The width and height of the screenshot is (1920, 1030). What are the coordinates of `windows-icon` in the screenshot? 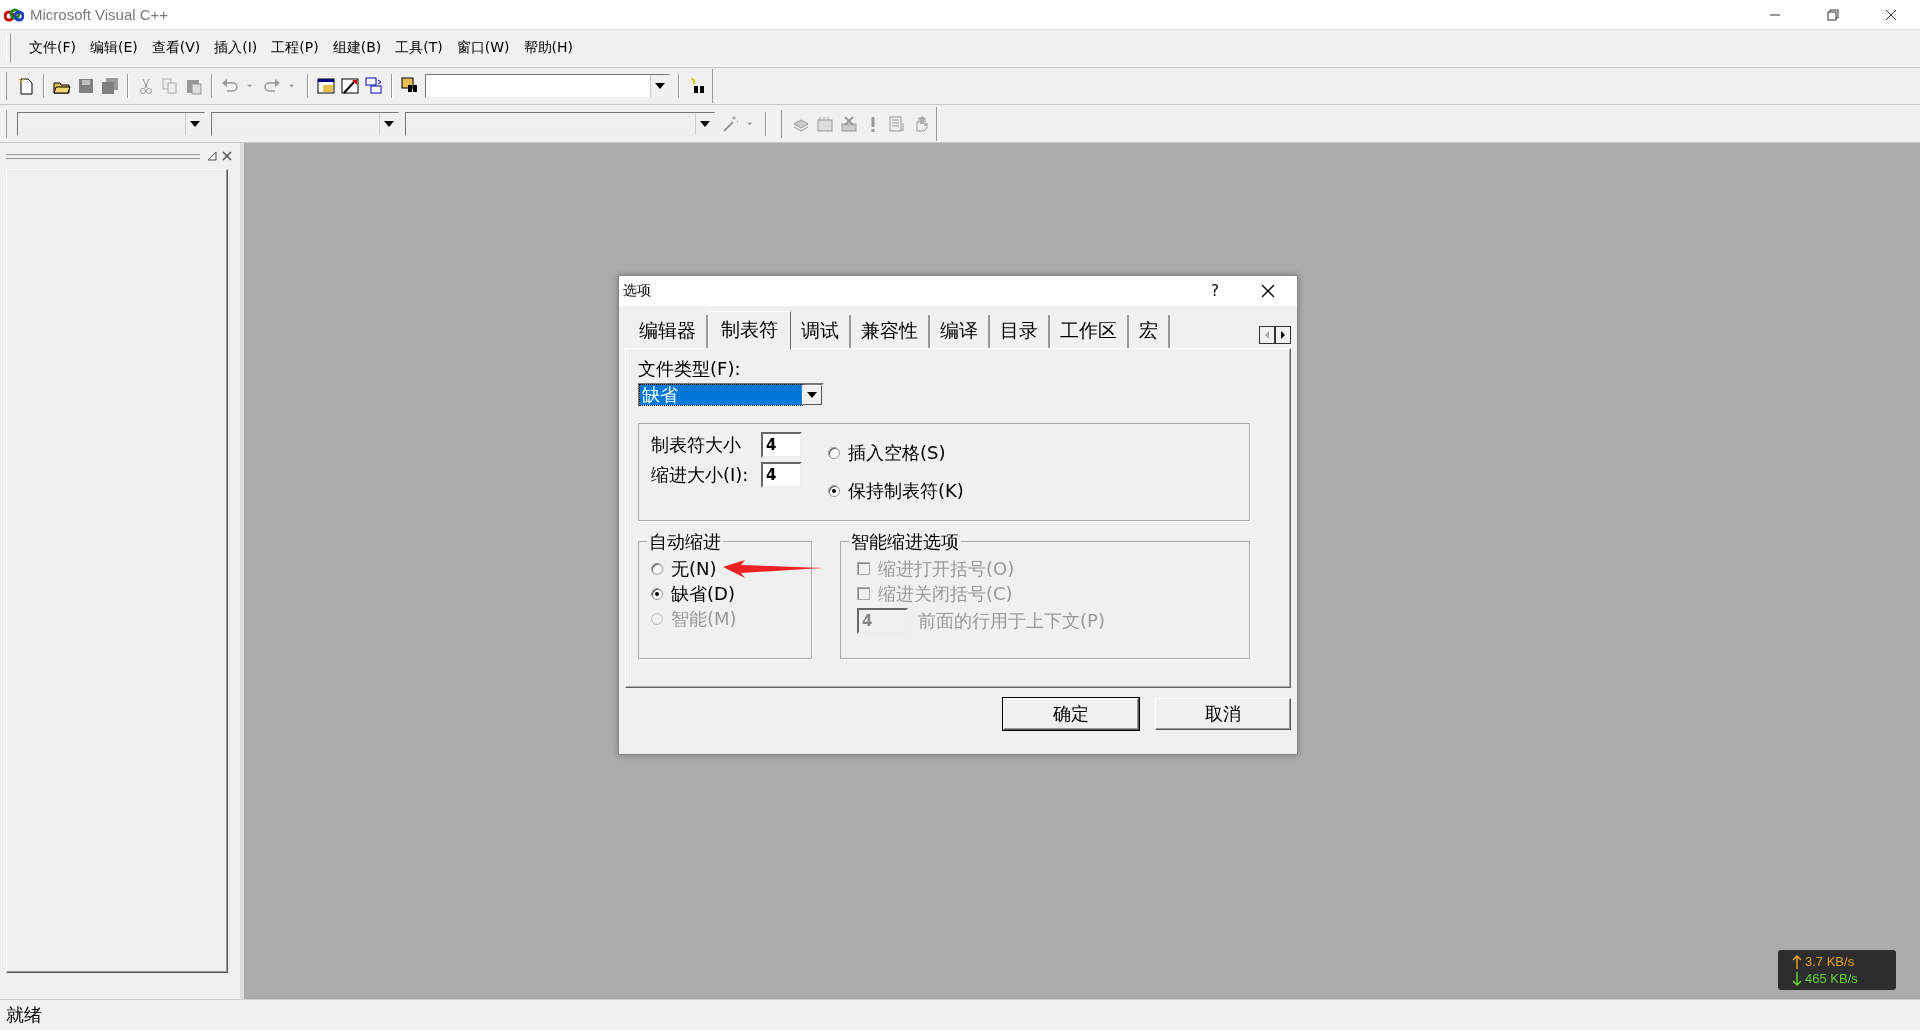 It's located at (374, 85).